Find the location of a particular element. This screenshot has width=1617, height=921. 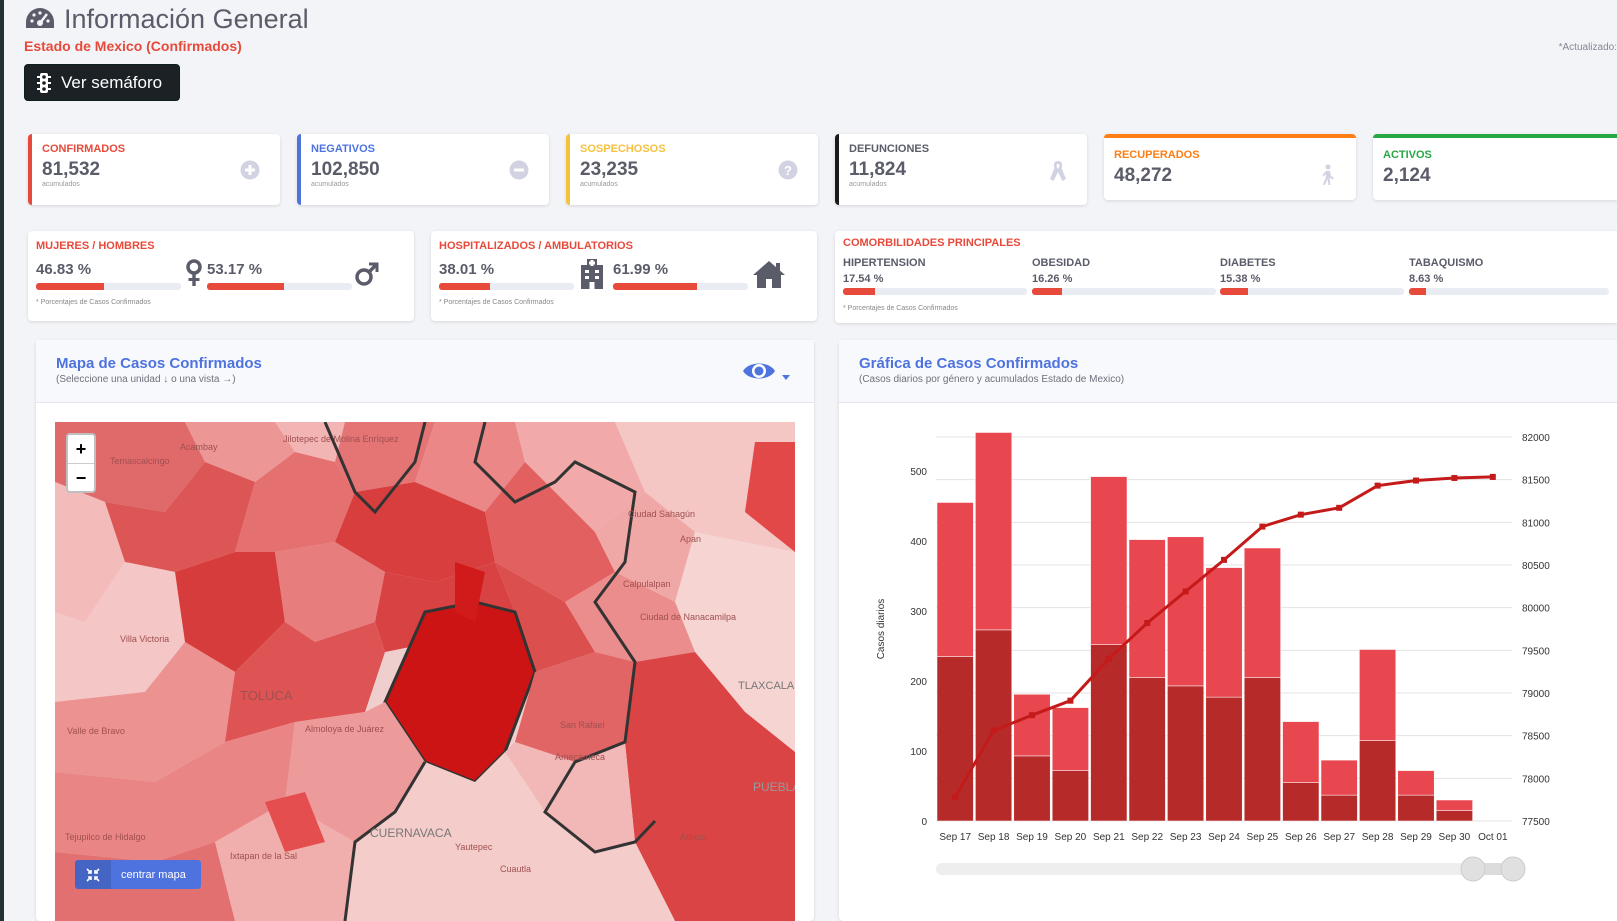

kpi-label: NEGATIVOS is located at coordinates (343, 149).